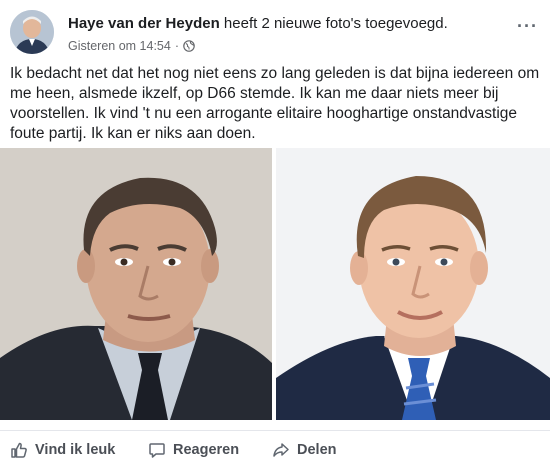  I want to click on more-options-icon: ···, so click(527, 26).